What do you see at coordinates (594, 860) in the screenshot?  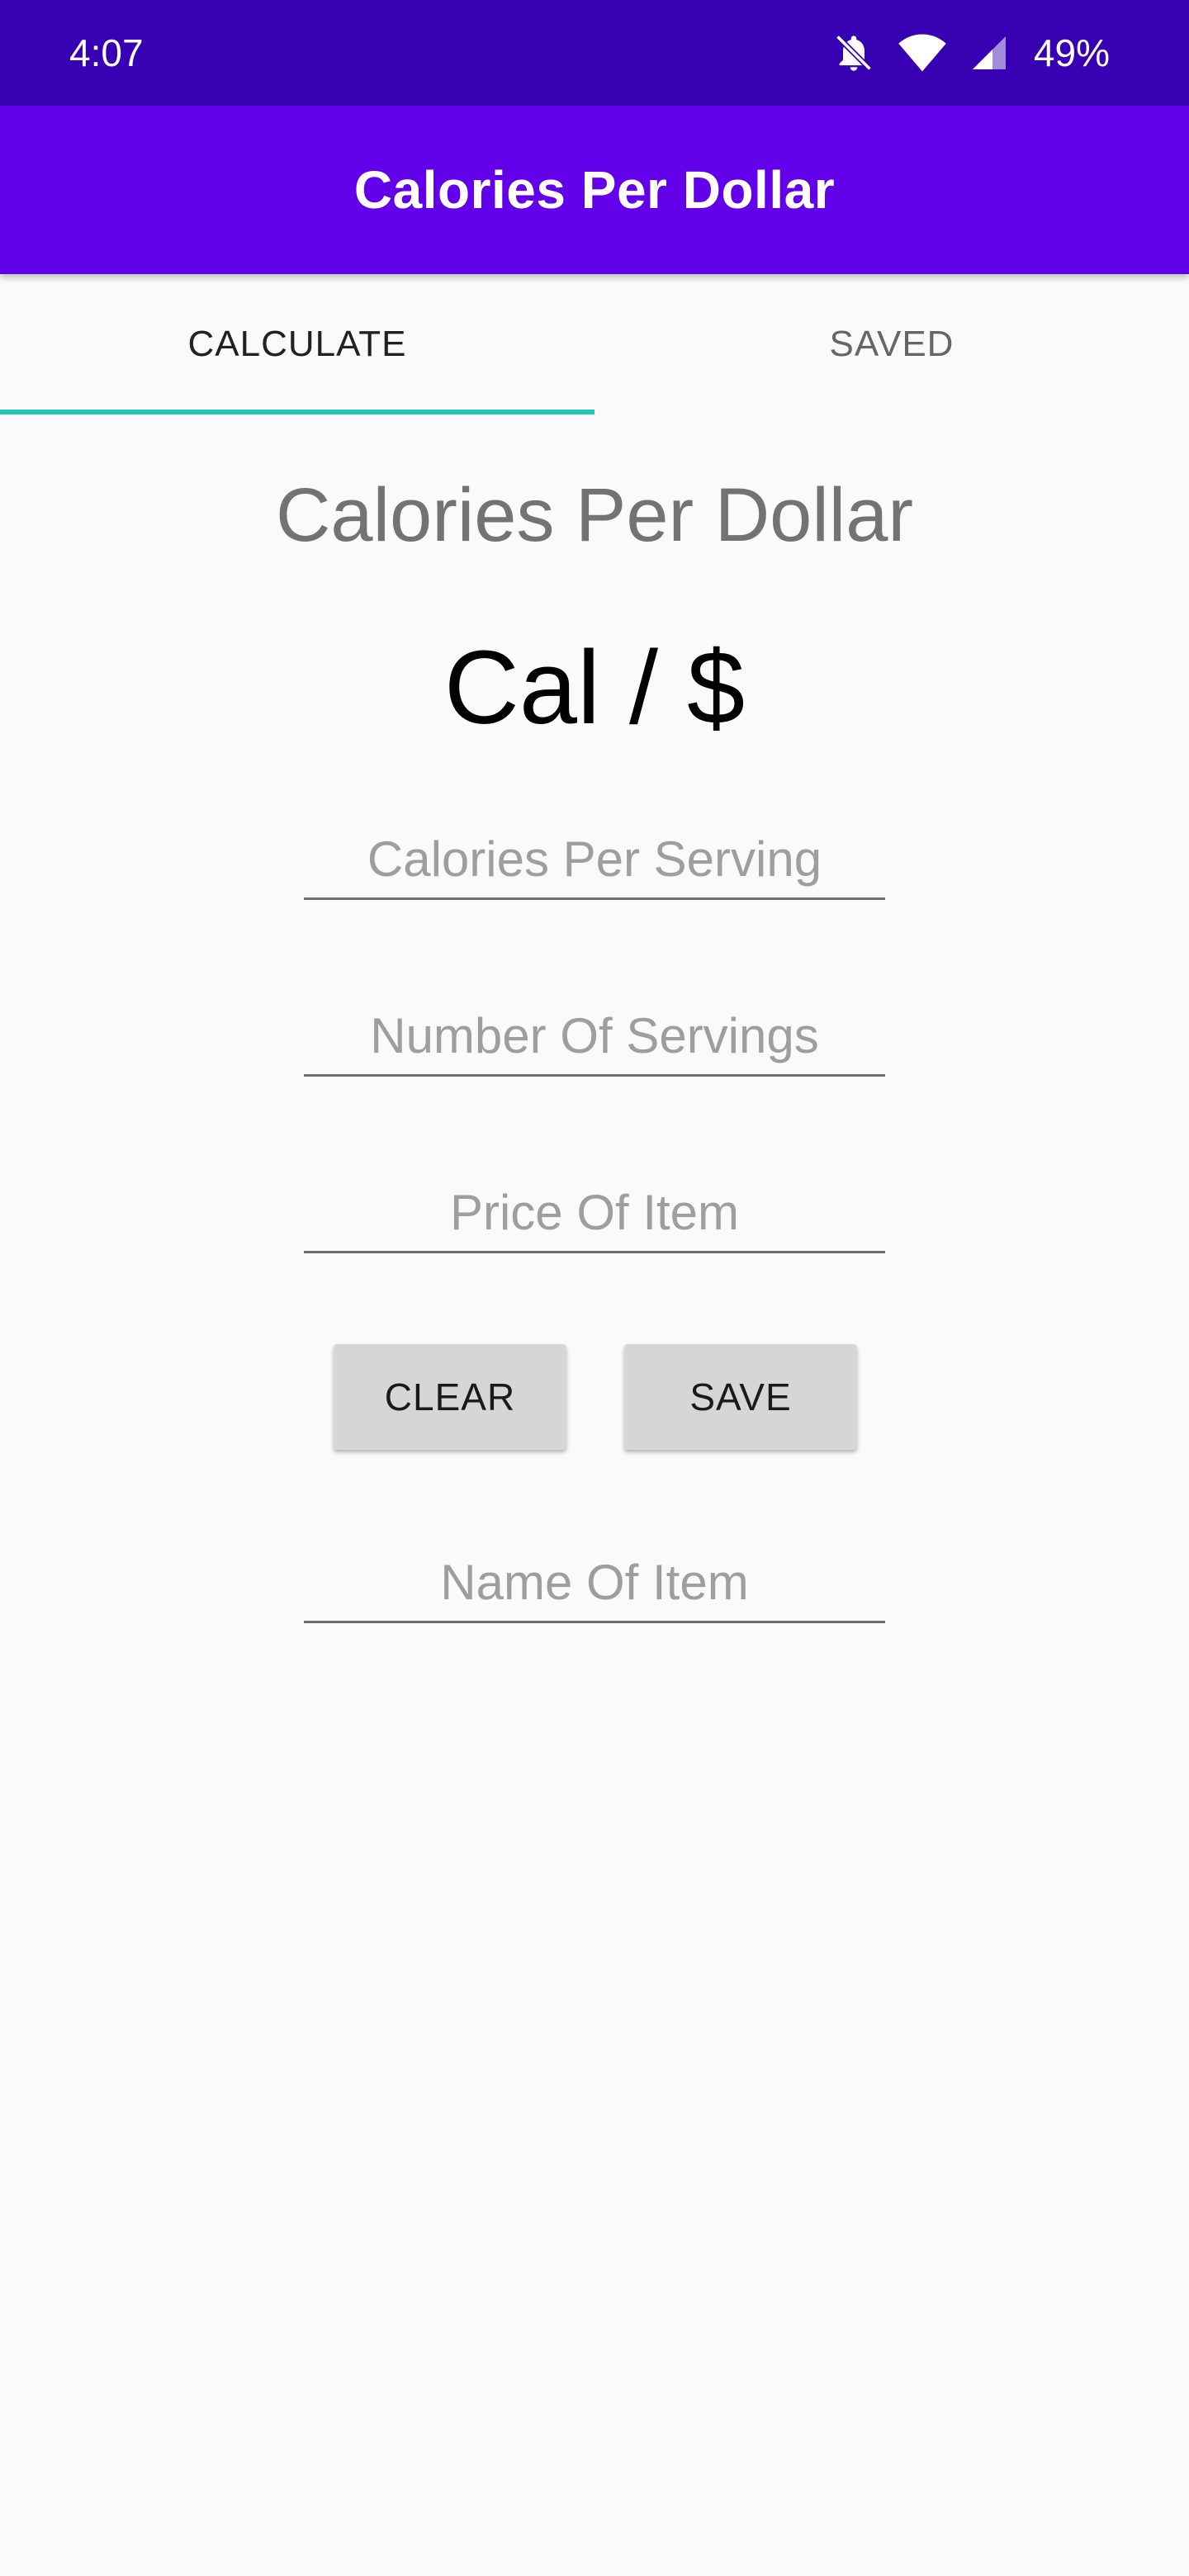 I see `calories-per-serving-input` at bounding box center [594, 860].